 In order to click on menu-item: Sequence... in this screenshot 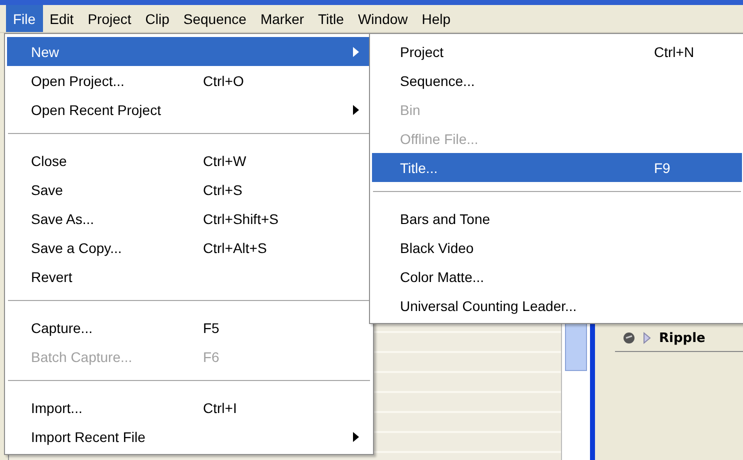, I will do `click(557, 80)`.